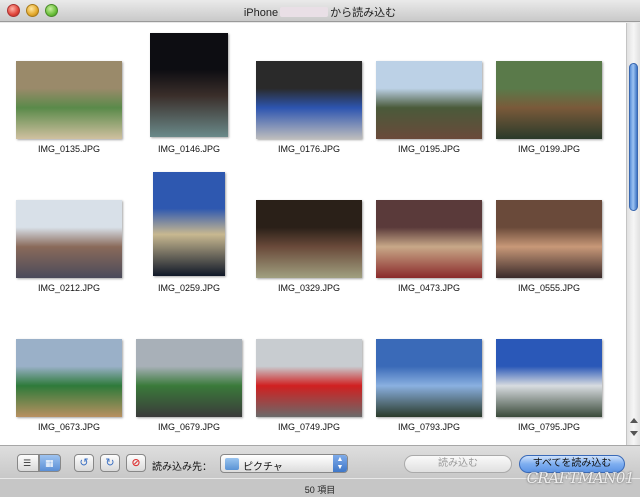  What do you see at coordinates (69, 427) in the screenshot?
I see `photo-filename: IMG_0673.JPG` at bounding box center [69, 427].